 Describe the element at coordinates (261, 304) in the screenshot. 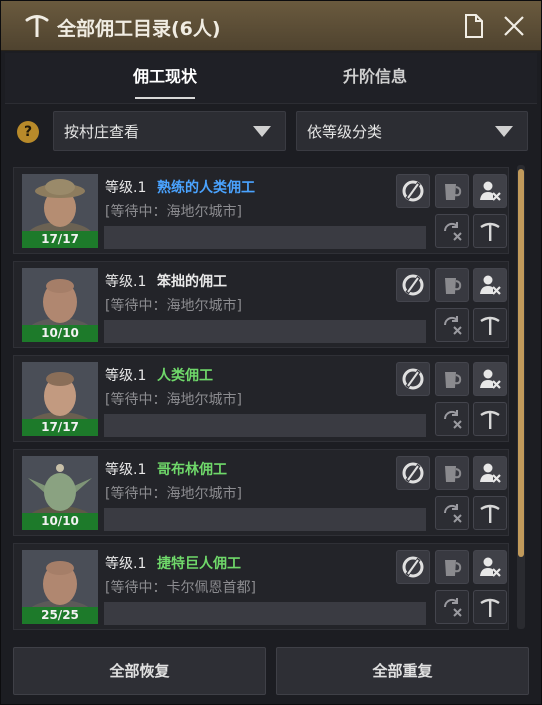

I see `worker-card: 10/10 等级.1 笨拙的佣工 [等待中：海地尔城市]` at that location.